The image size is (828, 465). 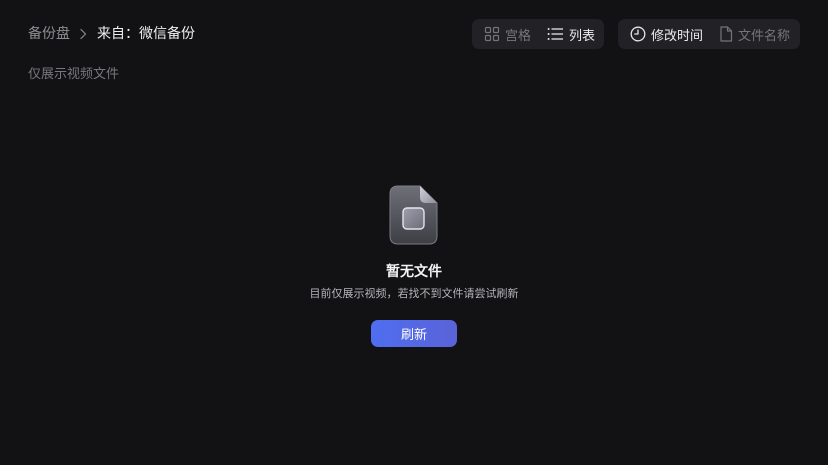 I want to click on filter-note: 仅展示视频文件, so click(x=74, y=74).